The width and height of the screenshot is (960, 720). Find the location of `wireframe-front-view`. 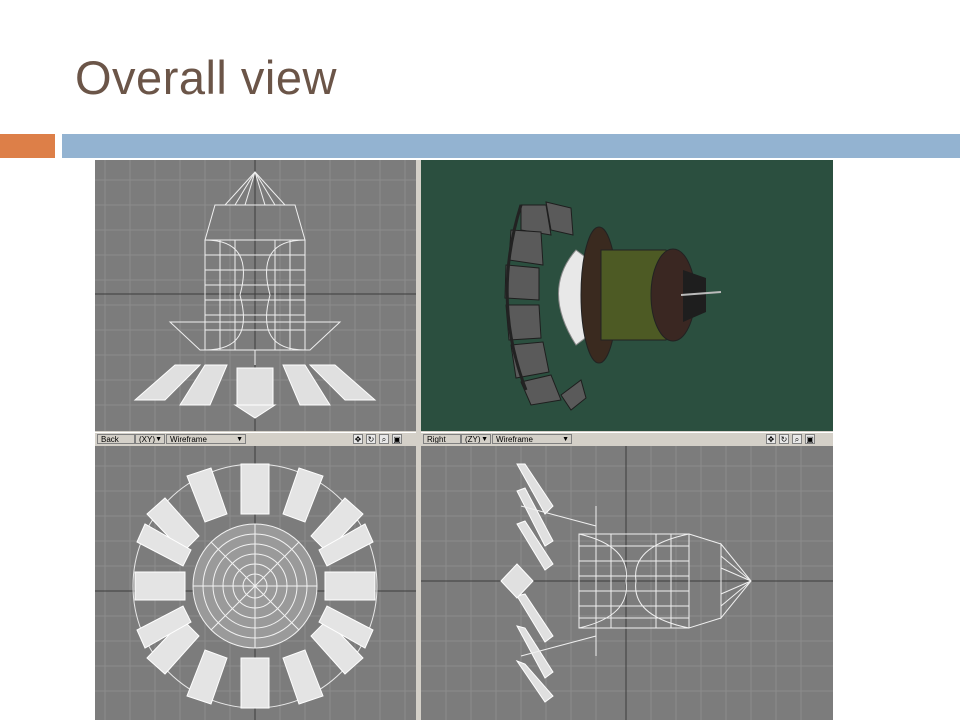

wireframe-front-view is located at coordinates (255, 295).